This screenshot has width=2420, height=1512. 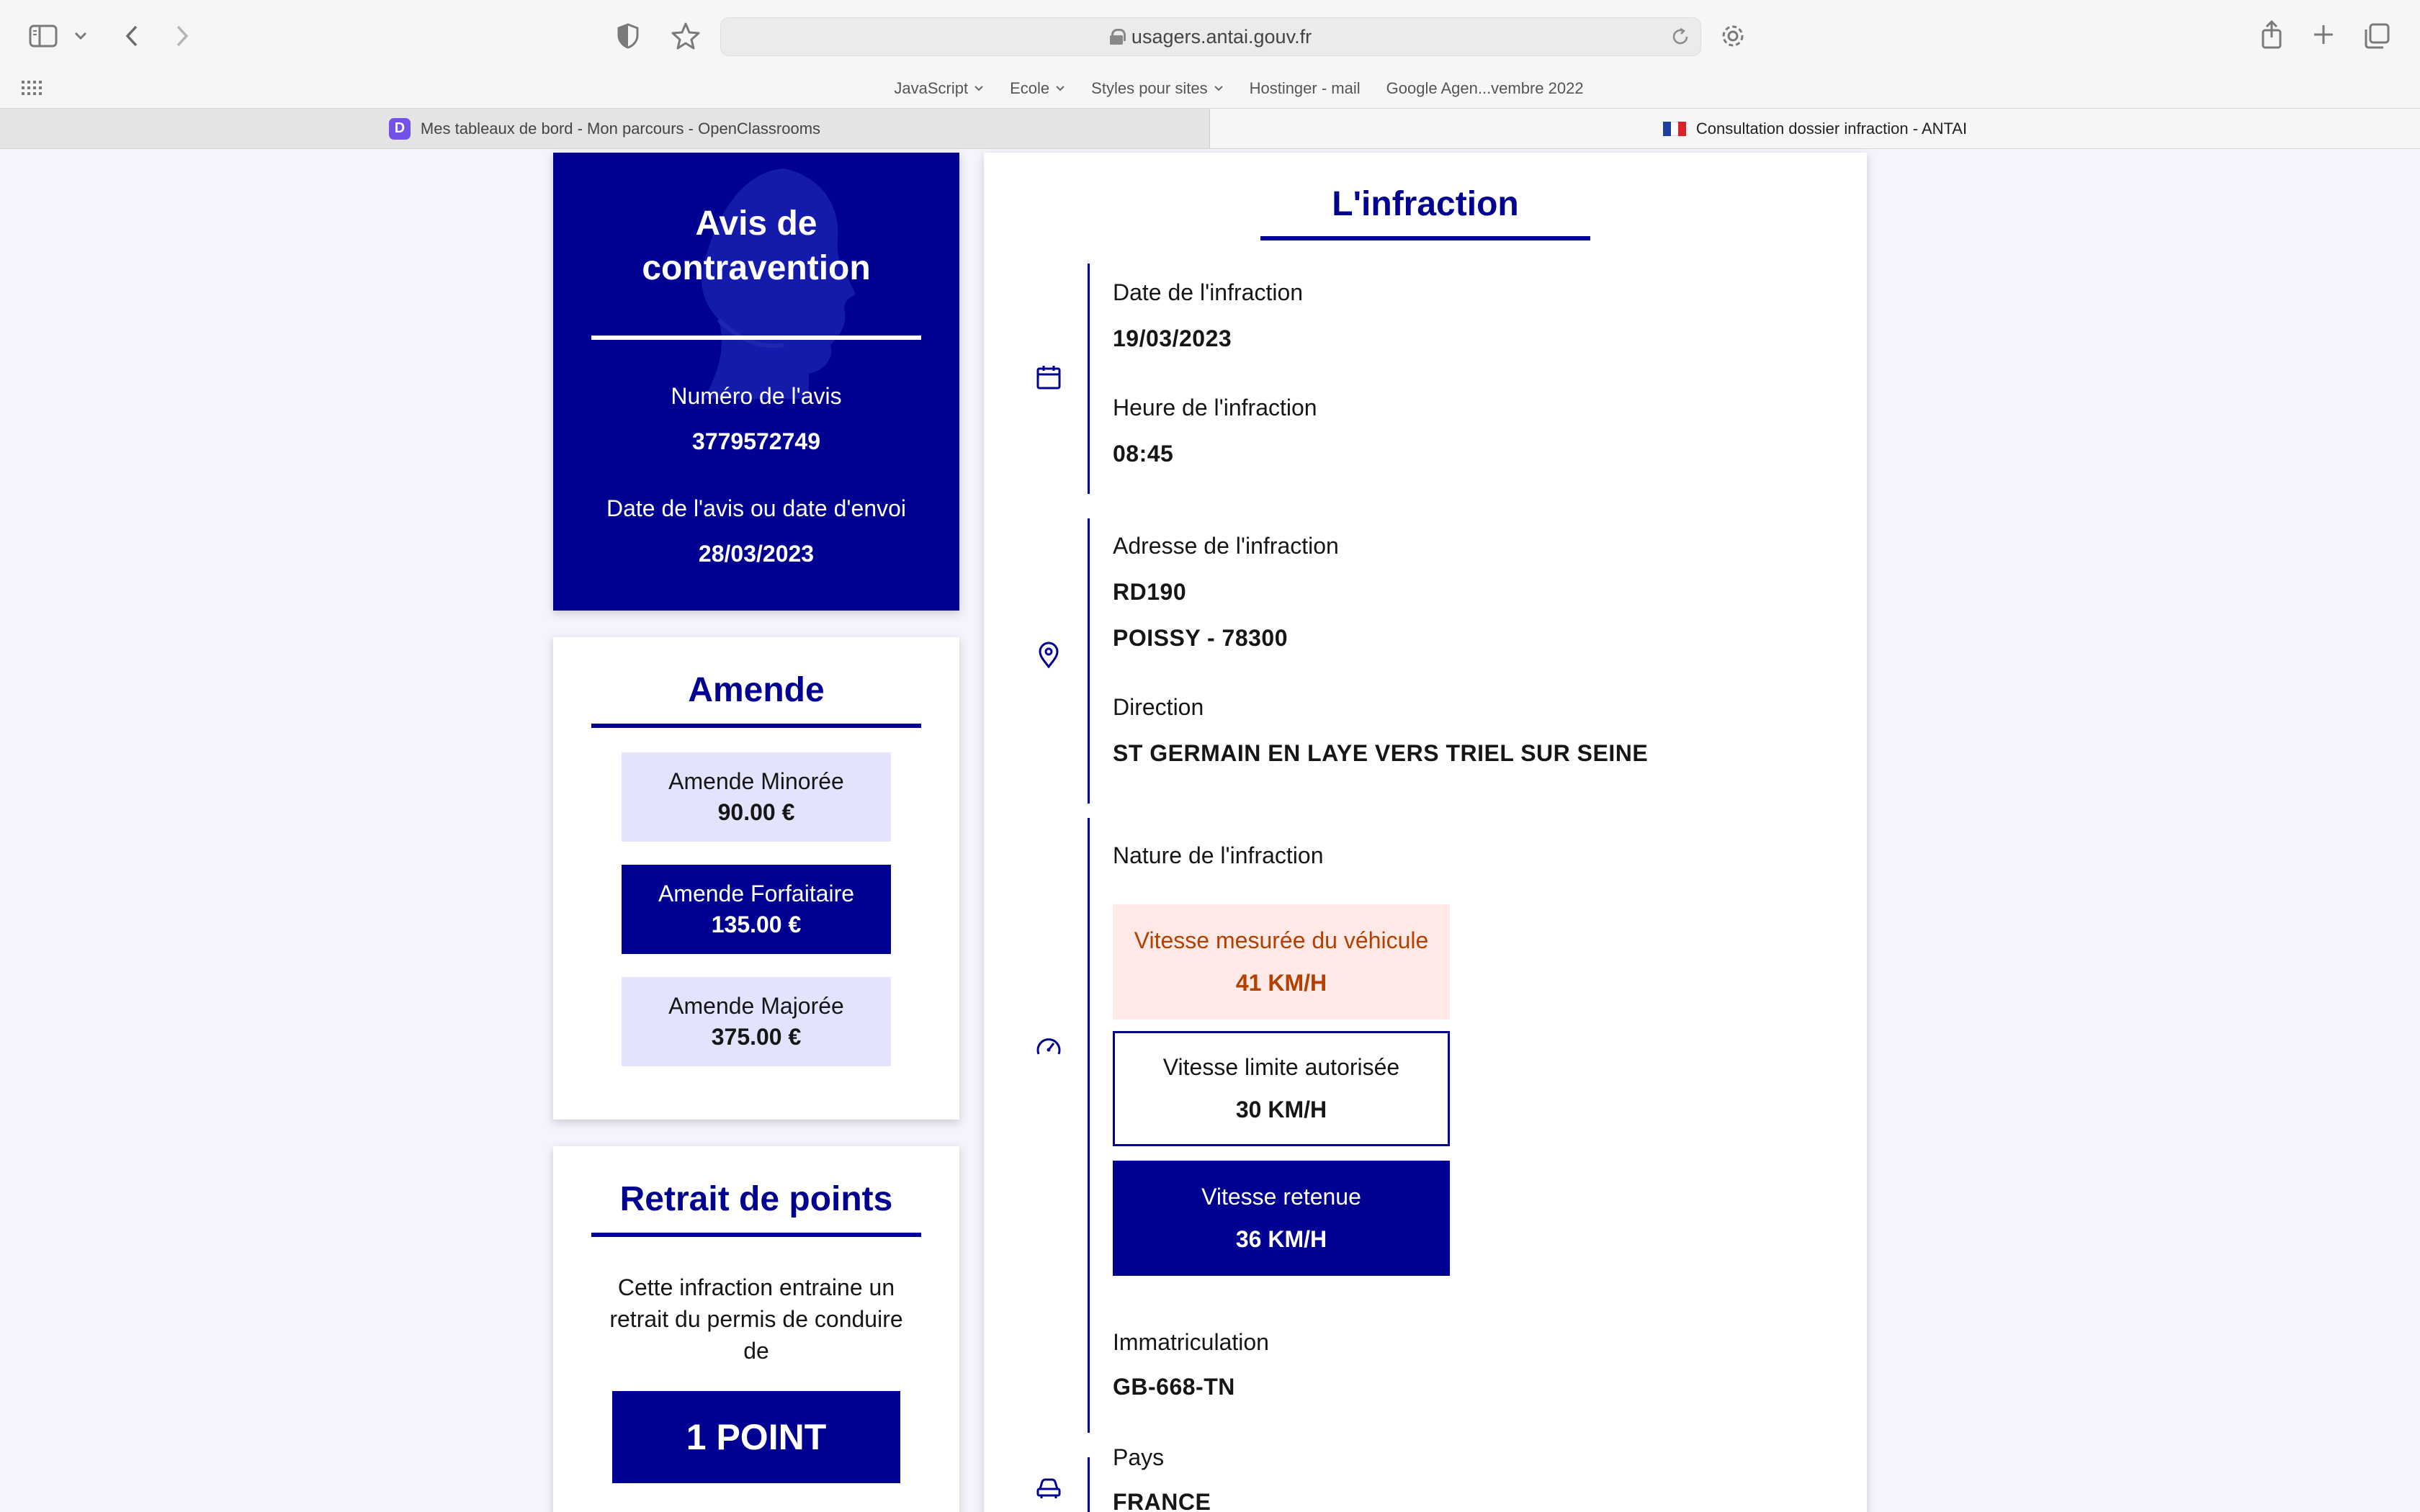 I want to click on pays-value: FRANCE, so click(x=1162, y=1500).